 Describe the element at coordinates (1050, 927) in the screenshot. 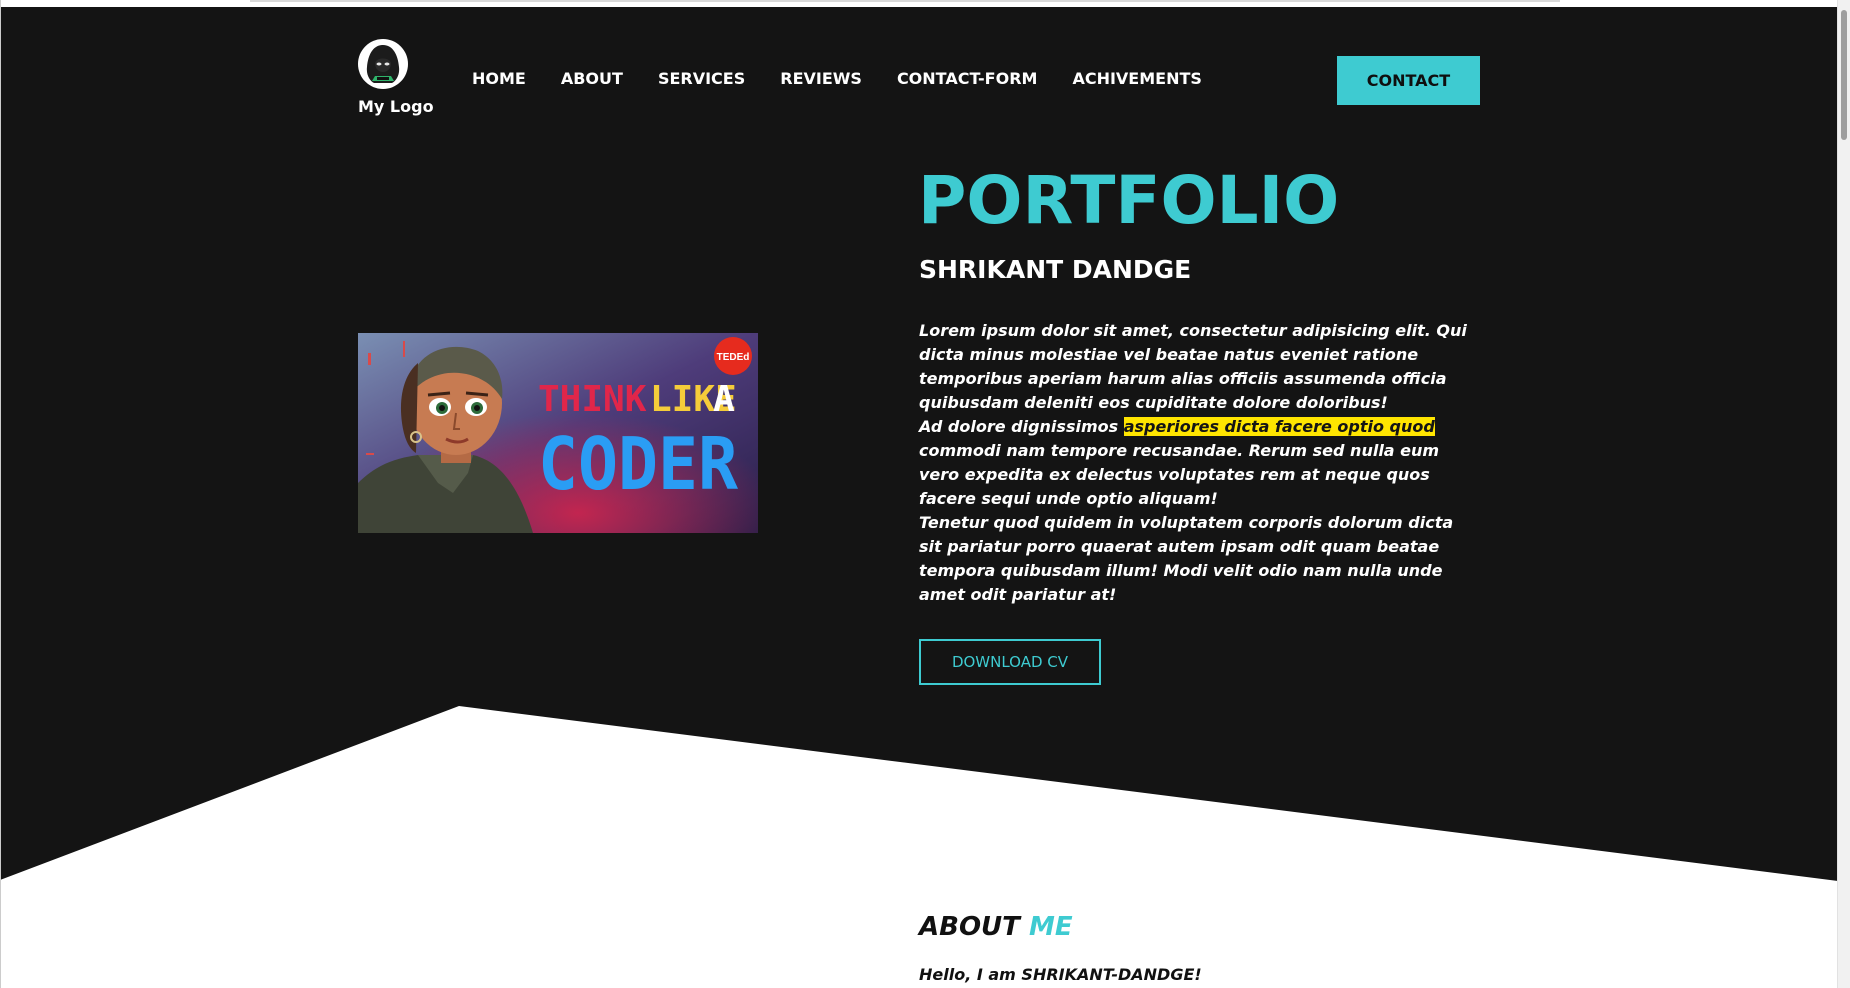

I see `about-heading-accent: ME` at that location.